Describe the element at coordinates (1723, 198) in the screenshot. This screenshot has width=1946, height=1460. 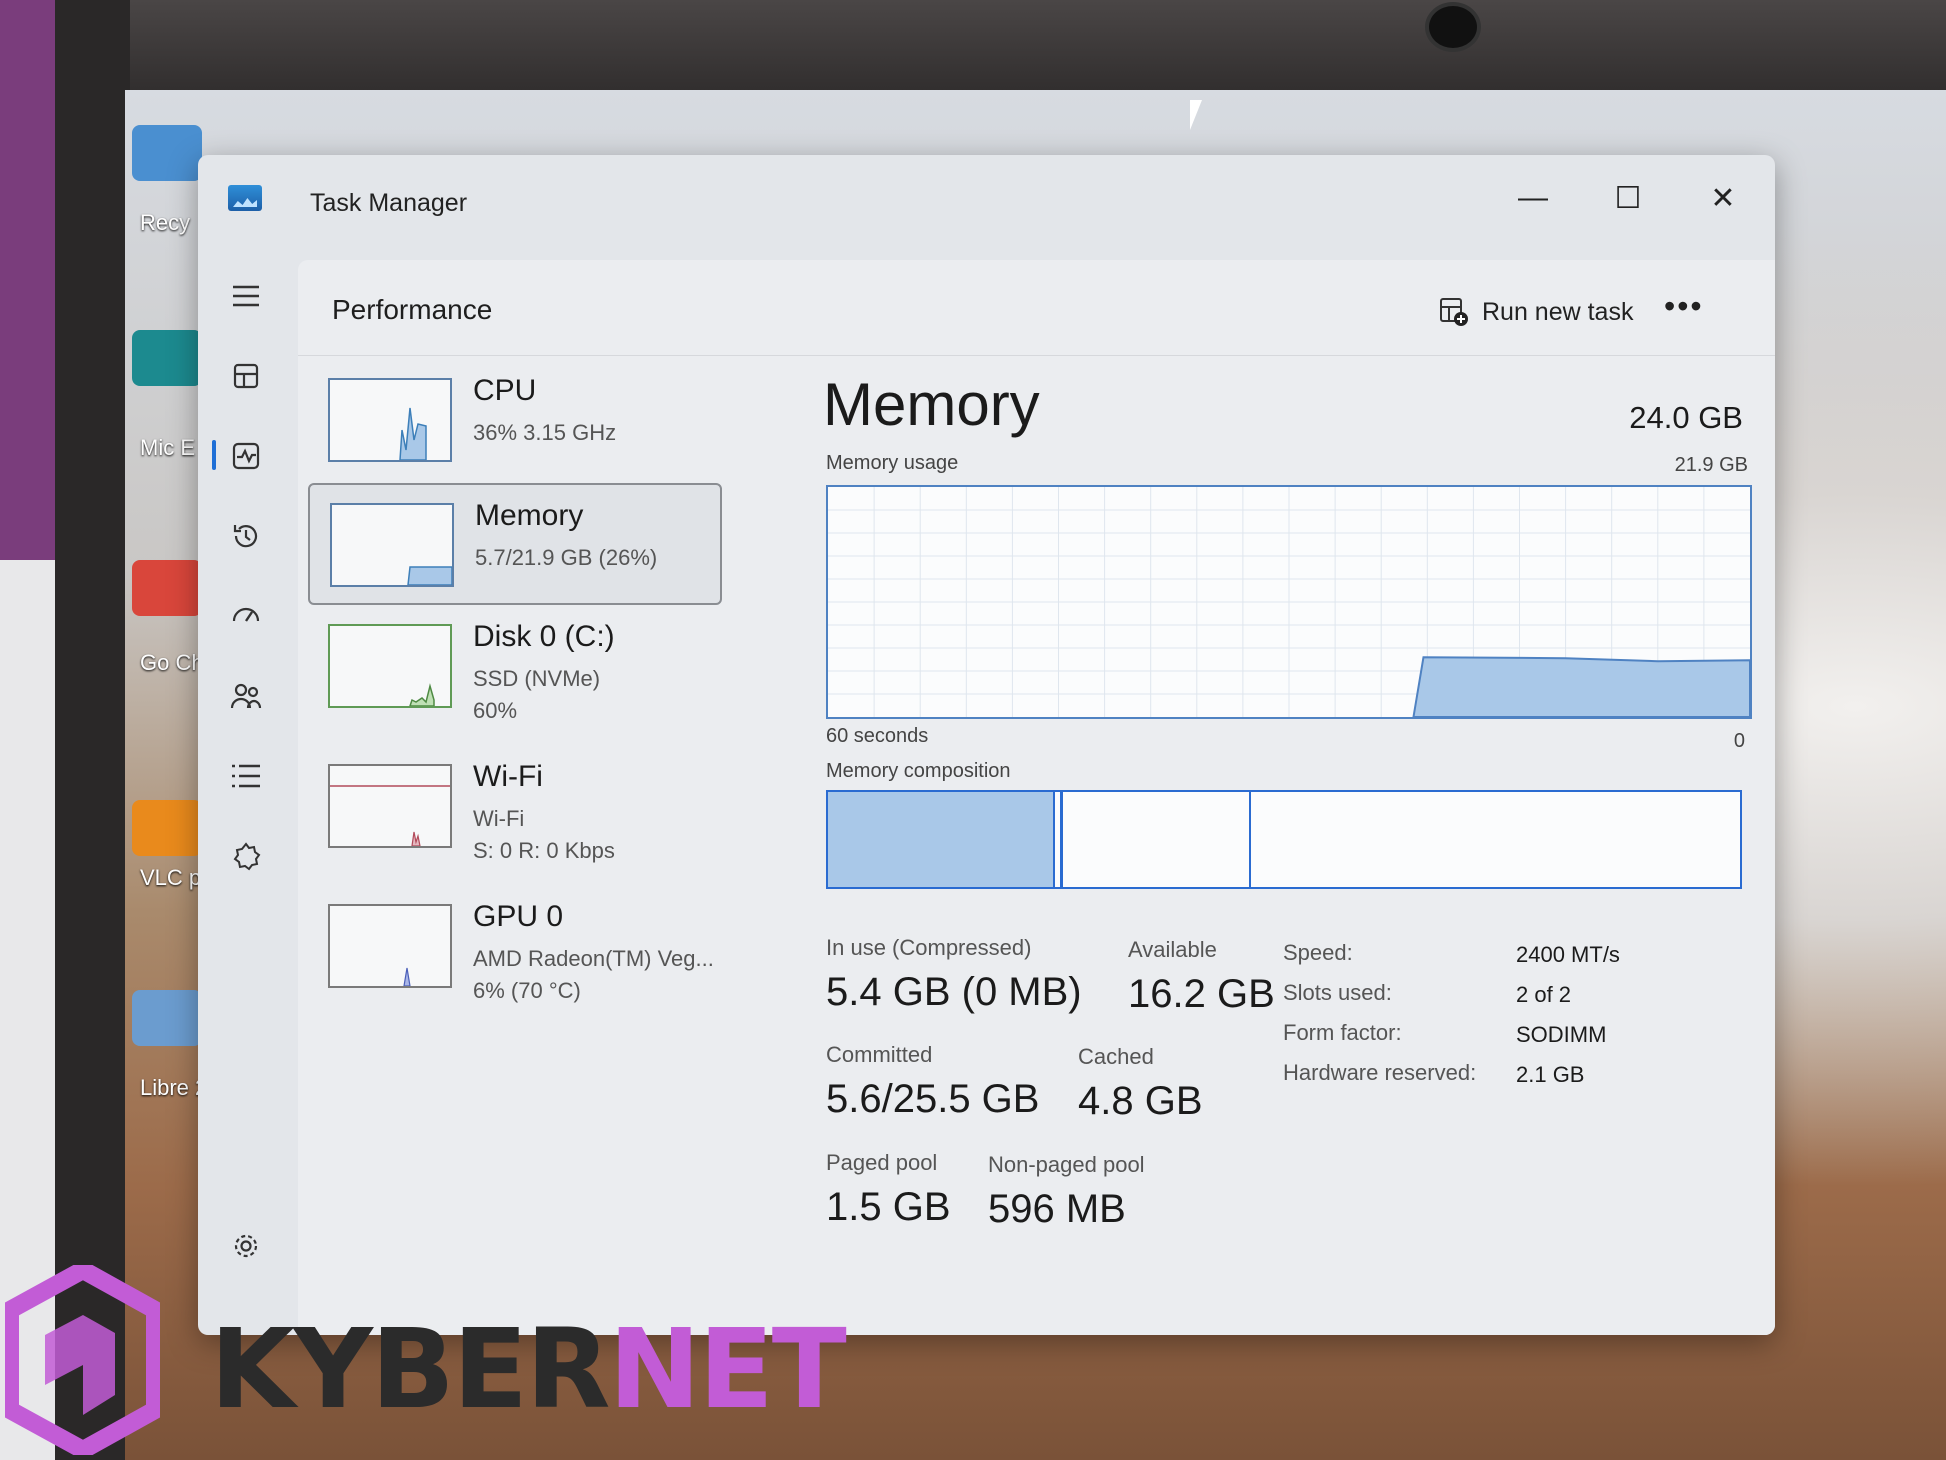
I see `close-button: ✕` at that location.